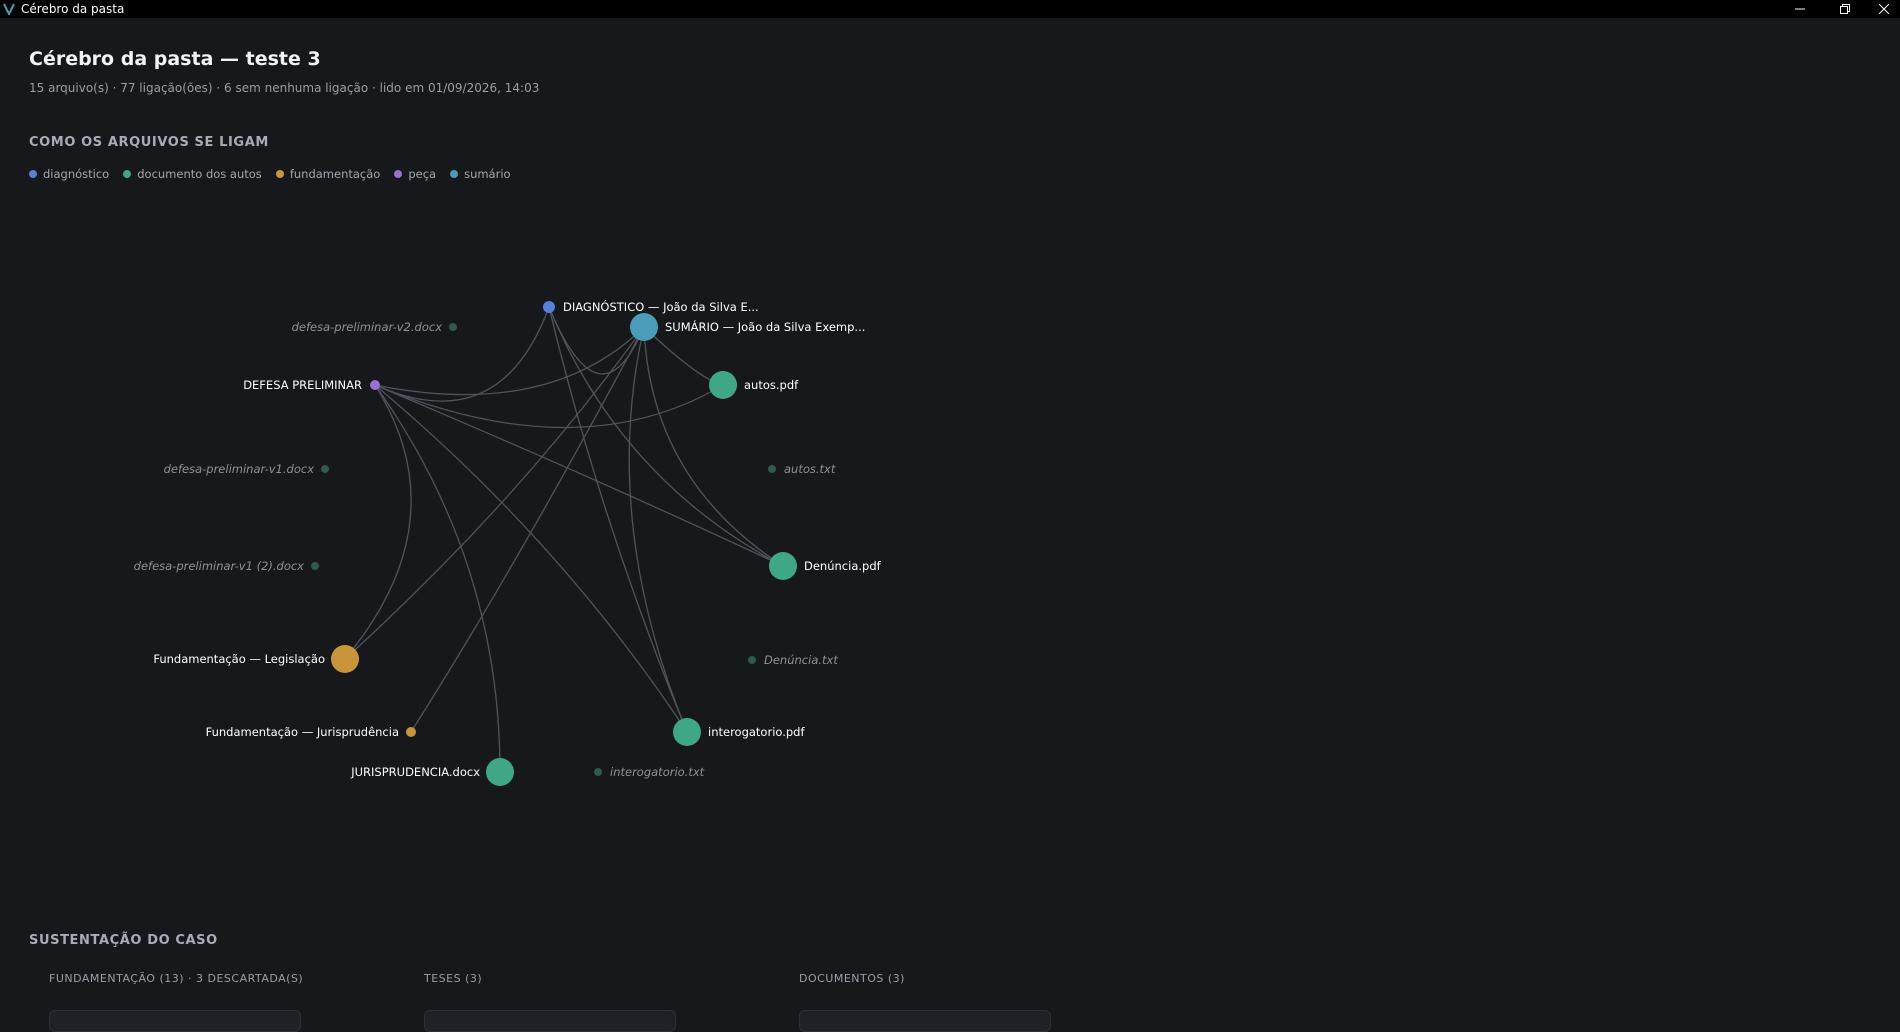 The image size is (1900, 1032). Describe the element at coordinates (239, 659) in the screenshot. I see `node-label-fundamentacao-legislacao: Fundamentação — Legislação` at that location.